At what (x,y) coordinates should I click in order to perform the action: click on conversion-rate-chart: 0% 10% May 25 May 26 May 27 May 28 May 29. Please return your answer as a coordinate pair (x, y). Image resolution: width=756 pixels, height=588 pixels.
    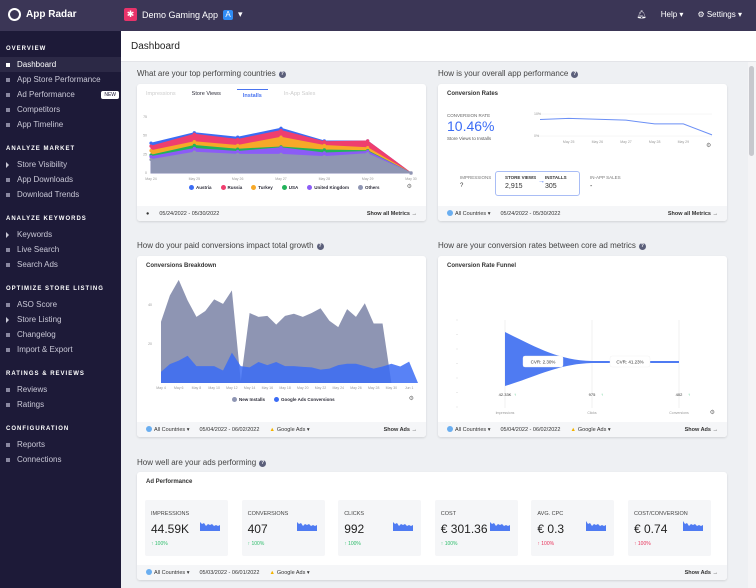
    Looking at the image, I should click on (623, 128).